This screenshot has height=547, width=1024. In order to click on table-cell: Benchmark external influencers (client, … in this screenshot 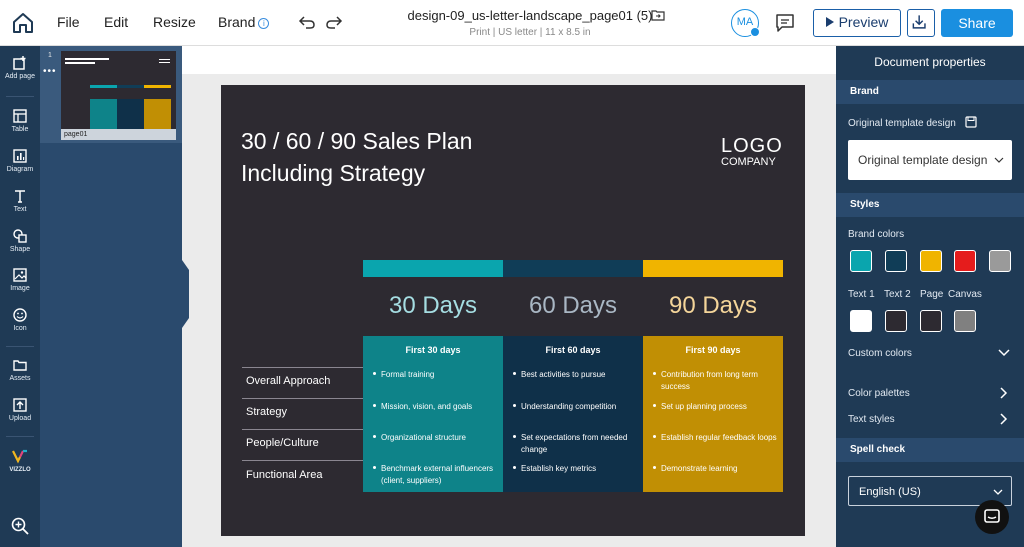, I will do `click(441, 475)`.